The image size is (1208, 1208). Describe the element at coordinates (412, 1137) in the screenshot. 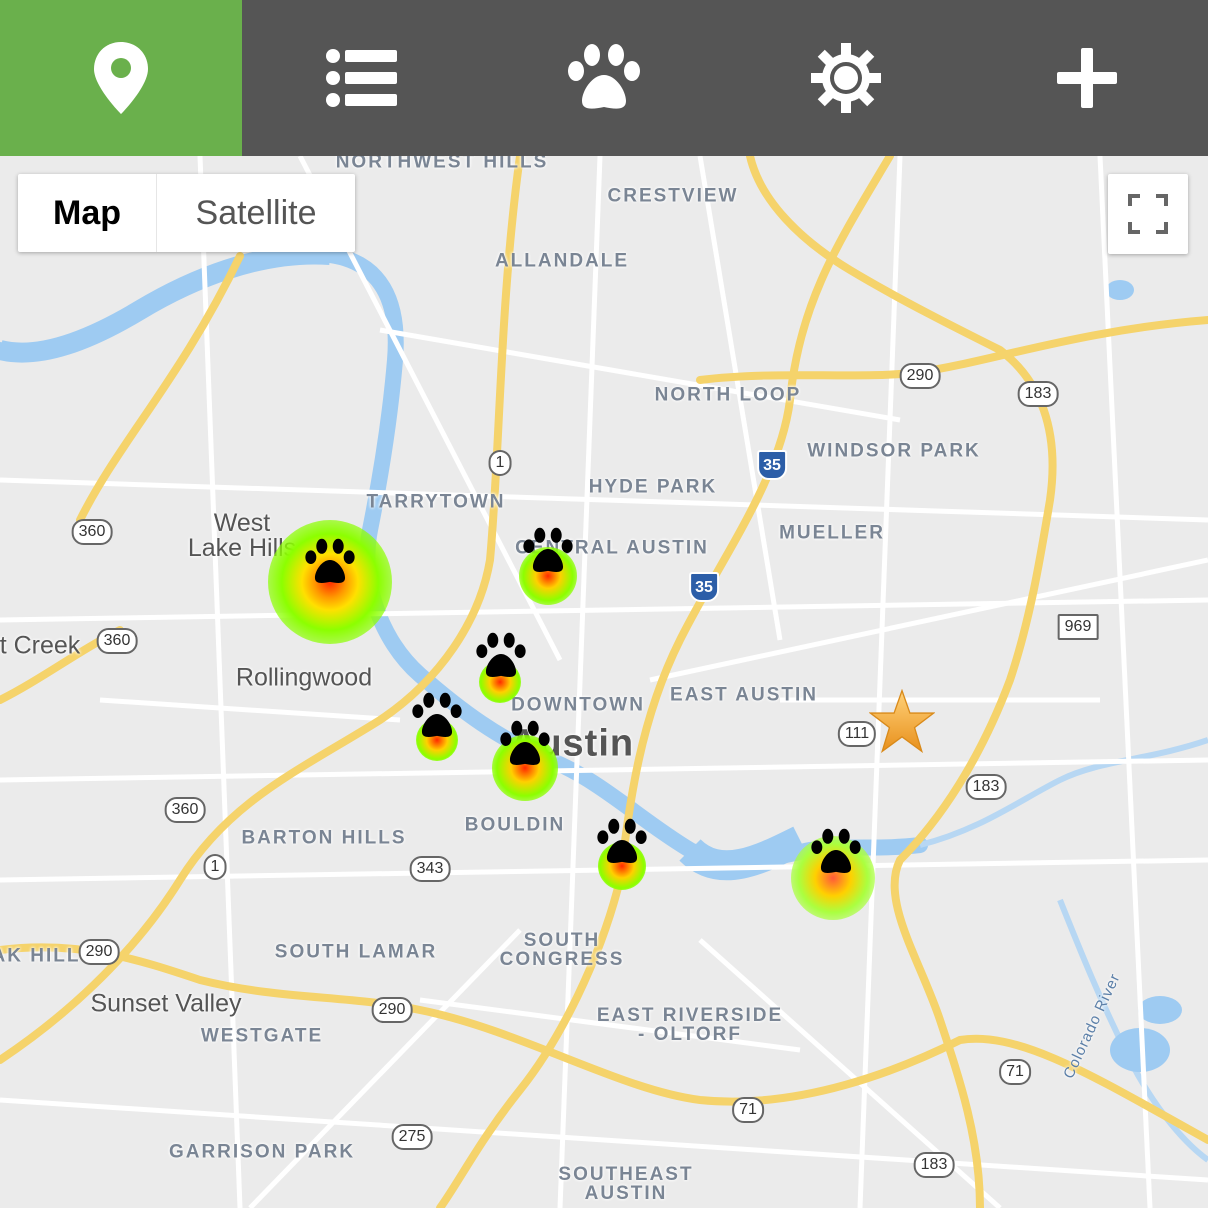

I see `highway-shield-275: 275` at that location.